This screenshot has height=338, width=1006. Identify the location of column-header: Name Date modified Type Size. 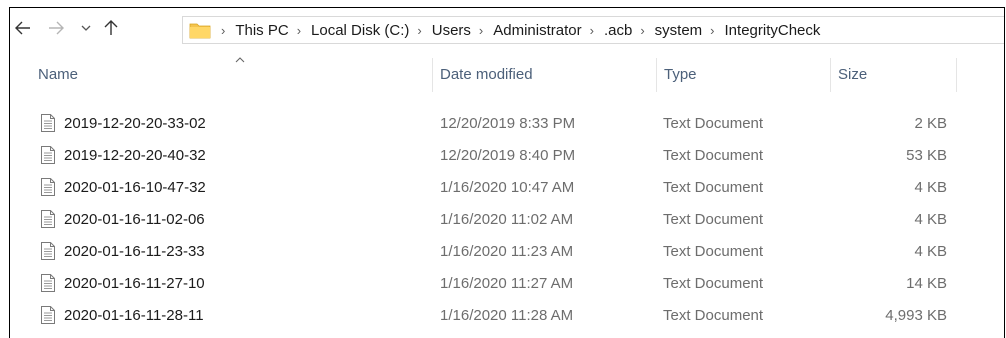
(507, 74).